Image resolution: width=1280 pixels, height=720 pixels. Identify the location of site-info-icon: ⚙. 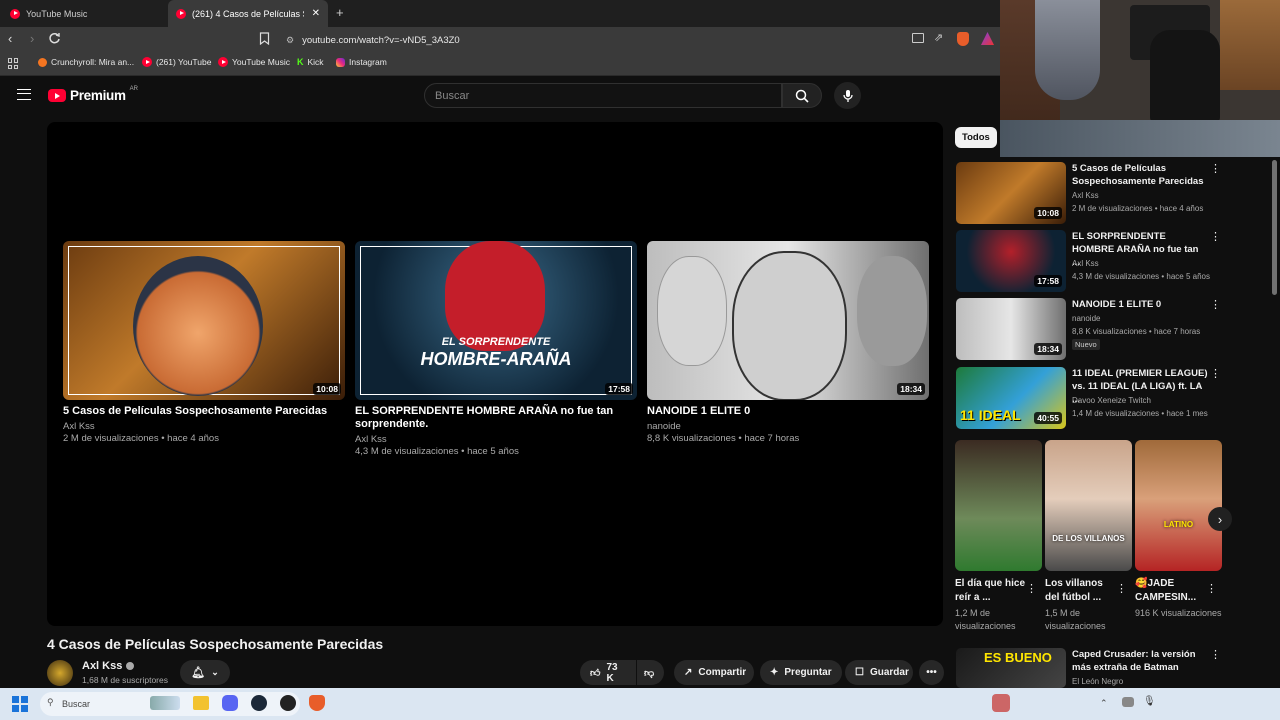
(290, 40).